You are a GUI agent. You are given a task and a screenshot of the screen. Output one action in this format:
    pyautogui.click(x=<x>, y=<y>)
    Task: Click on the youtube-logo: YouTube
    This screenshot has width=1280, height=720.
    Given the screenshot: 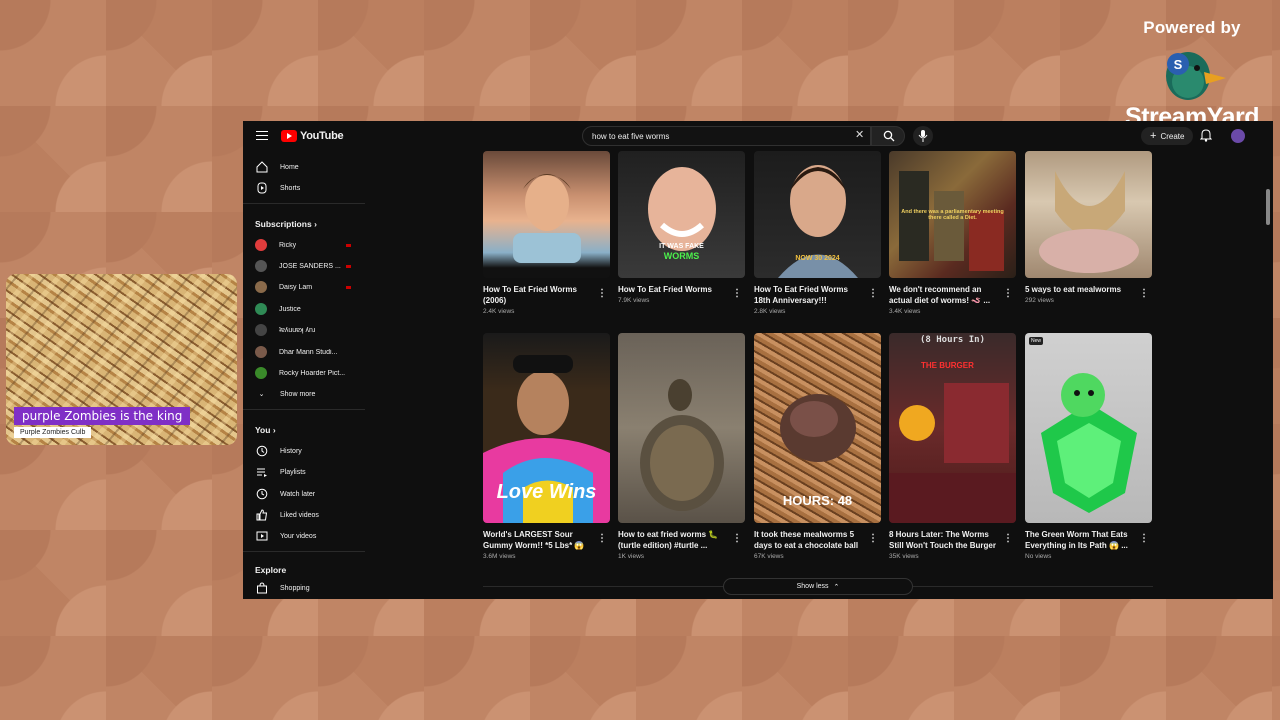 What is the action you would take?
    pyautogui.click(x=312, y=136)
    